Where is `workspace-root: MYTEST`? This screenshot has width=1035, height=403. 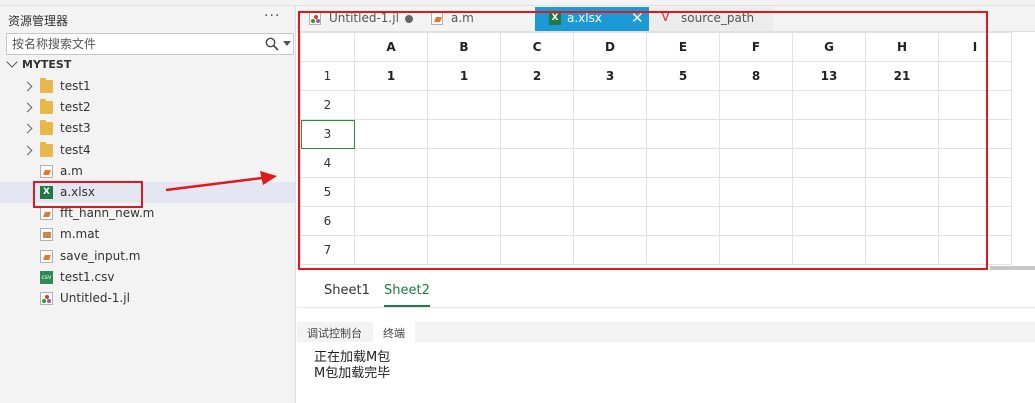
workspace-root: MYTEST is located at coordinates (39, 63).